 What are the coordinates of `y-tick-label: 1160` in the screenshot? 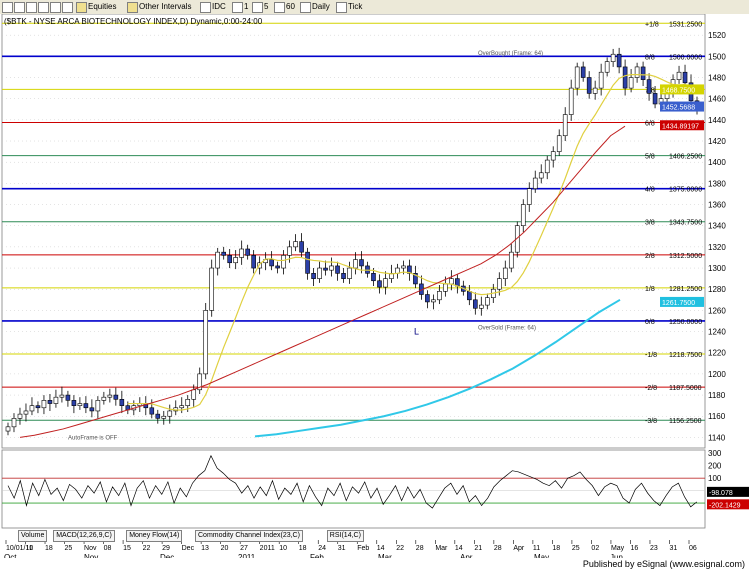 It's located at (717, 416).